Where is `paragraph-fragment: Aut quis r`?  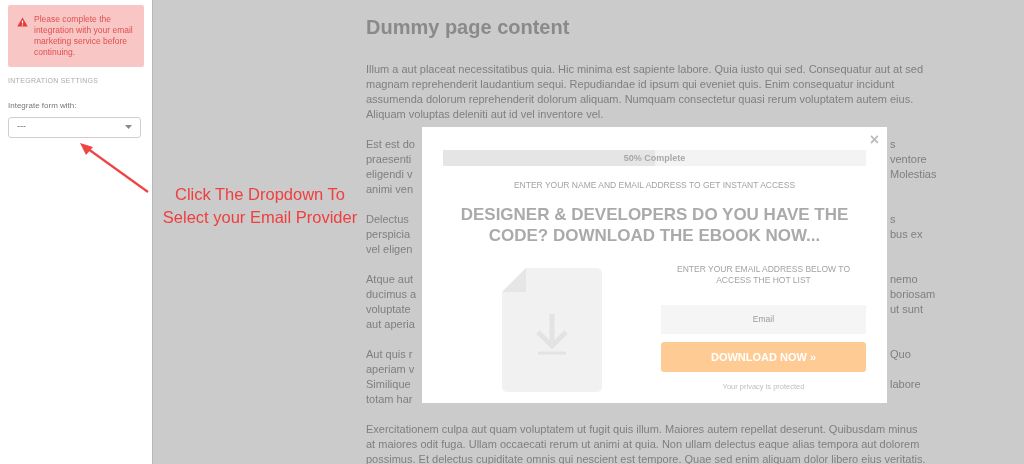
paragraph-fragment: Aut quis r is located at coordinates (389, 354).